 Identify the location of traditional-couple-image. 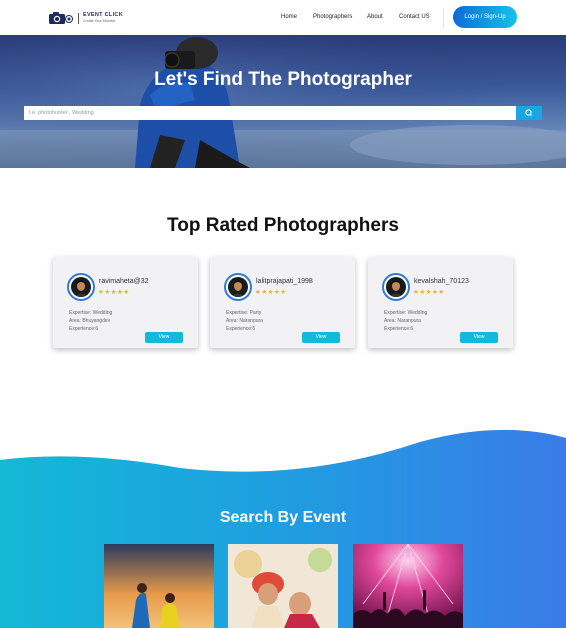
(283, 586).